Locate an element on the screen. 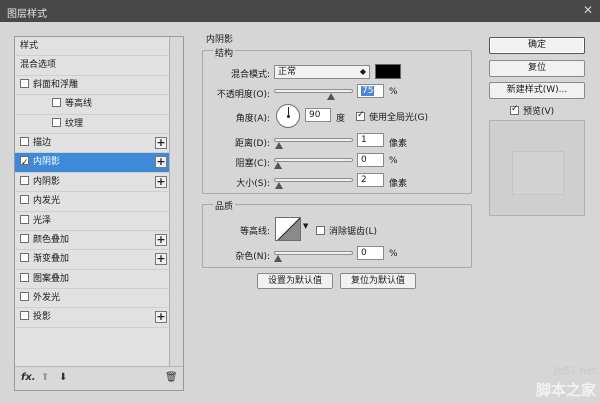 The height and width of the screenshot is (403, 600). set-default-button: 设置为默认值 is located at coordinates (295, 281).